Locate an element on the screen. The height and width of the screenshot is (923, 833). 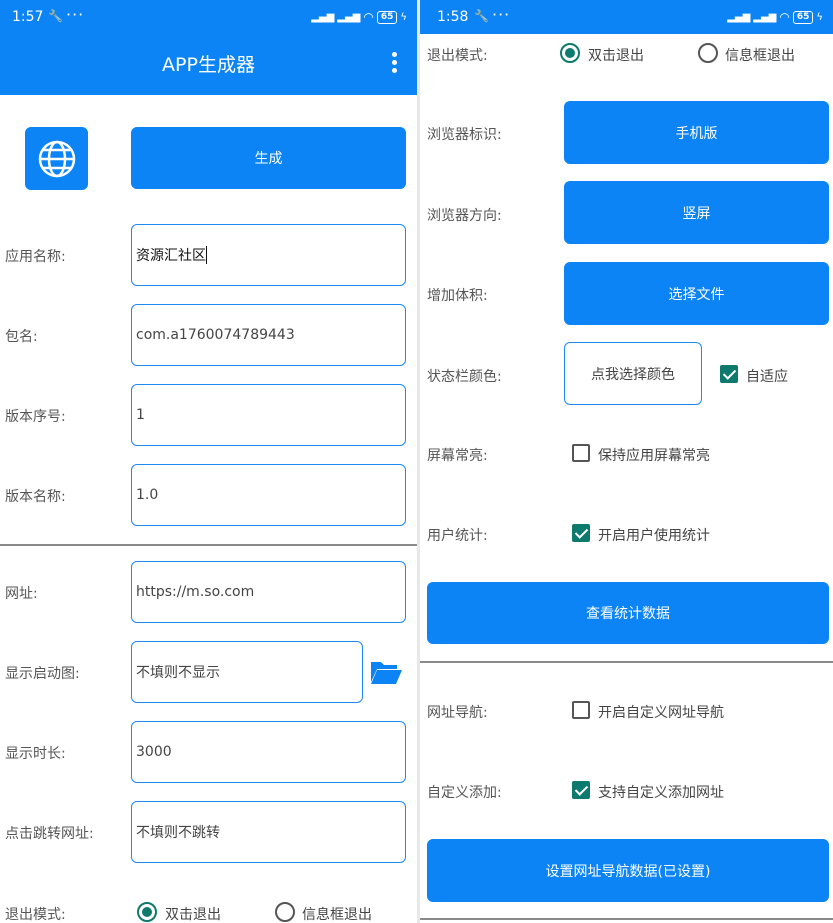
app-icon is located at coordinates (56, 158).